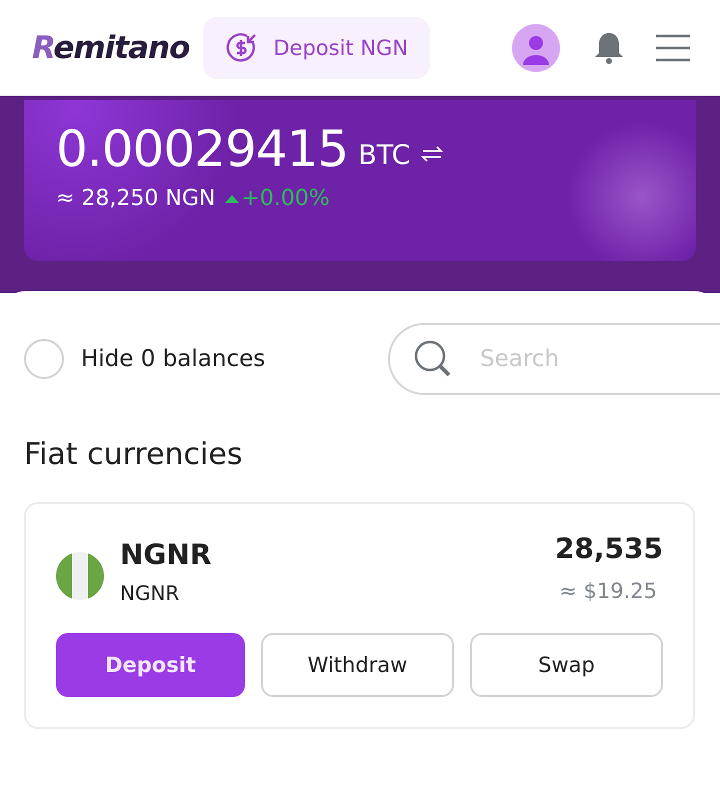 Image resolution: width=720 pixels, height=789 pixels. What do you see at coordinates (136, 198) in the screenshot?
I see `fiat-value: ≈ 28,250 NGN` at bounding box center [136, 198].